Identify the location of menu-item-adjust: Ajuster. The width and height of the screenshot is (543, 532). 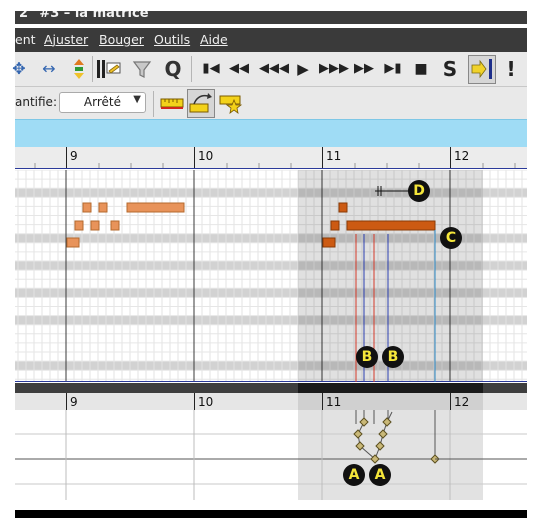
(66, 39).